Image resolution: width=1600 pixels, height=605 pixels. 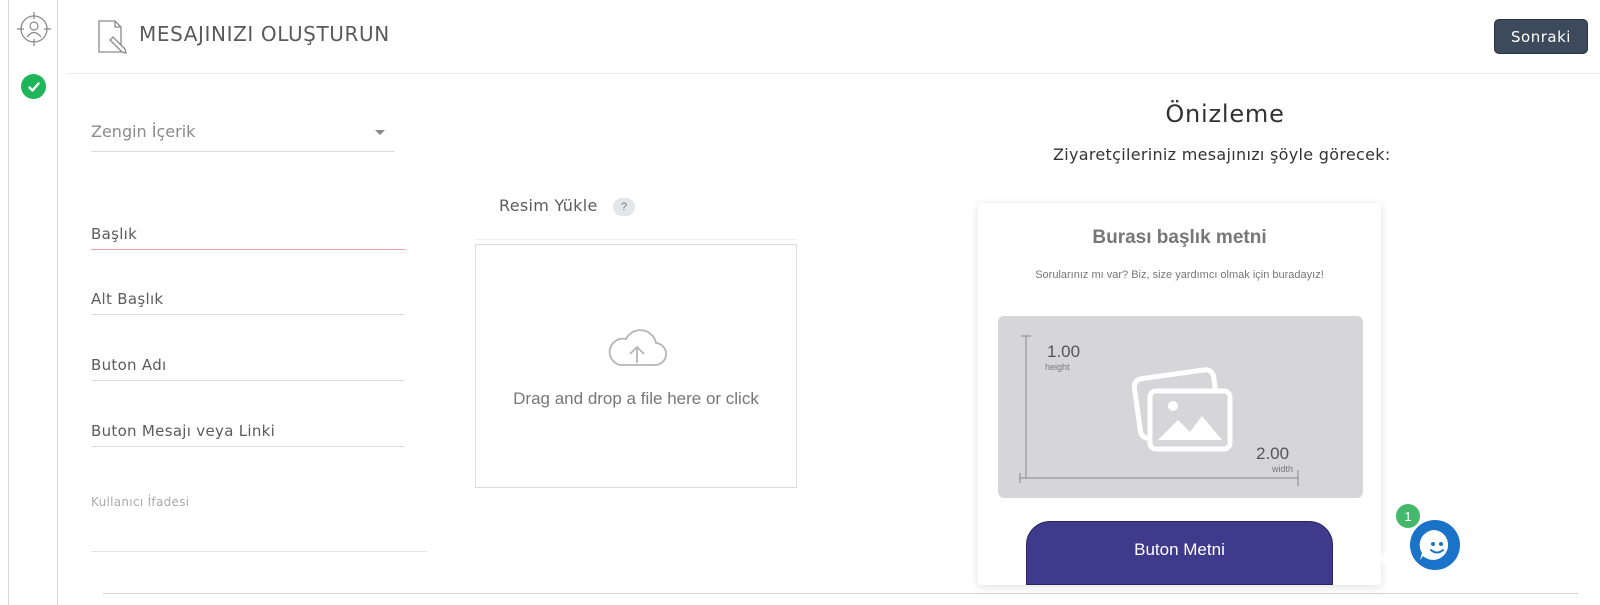 I want to click on button-message-field: Buton Mesajı veya Linki, so click(x=248, y=430).